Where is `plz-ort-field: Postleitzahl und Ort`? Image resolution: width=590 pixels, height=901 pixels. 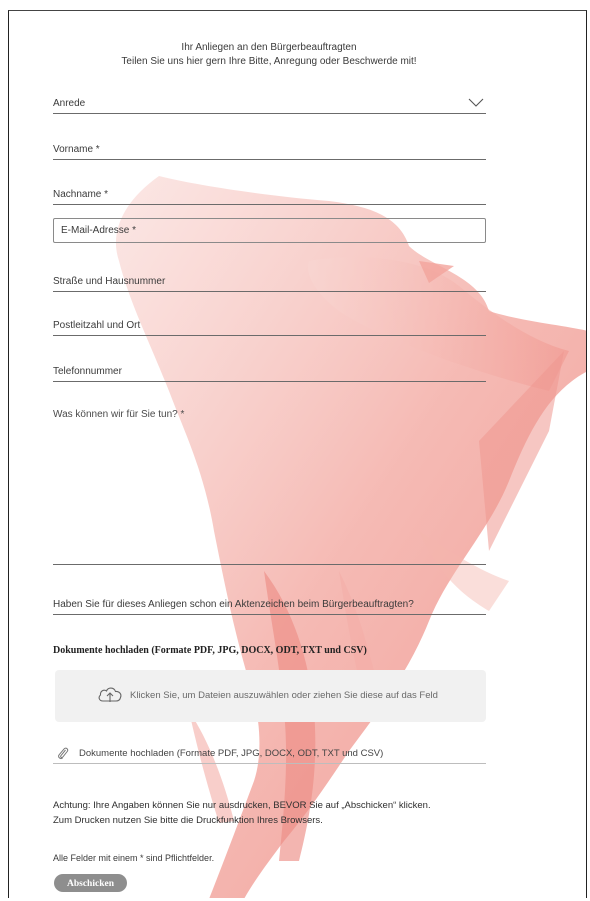 plz-ort-field: Postleitzahl und Ort is located at coordinates (269, 327).